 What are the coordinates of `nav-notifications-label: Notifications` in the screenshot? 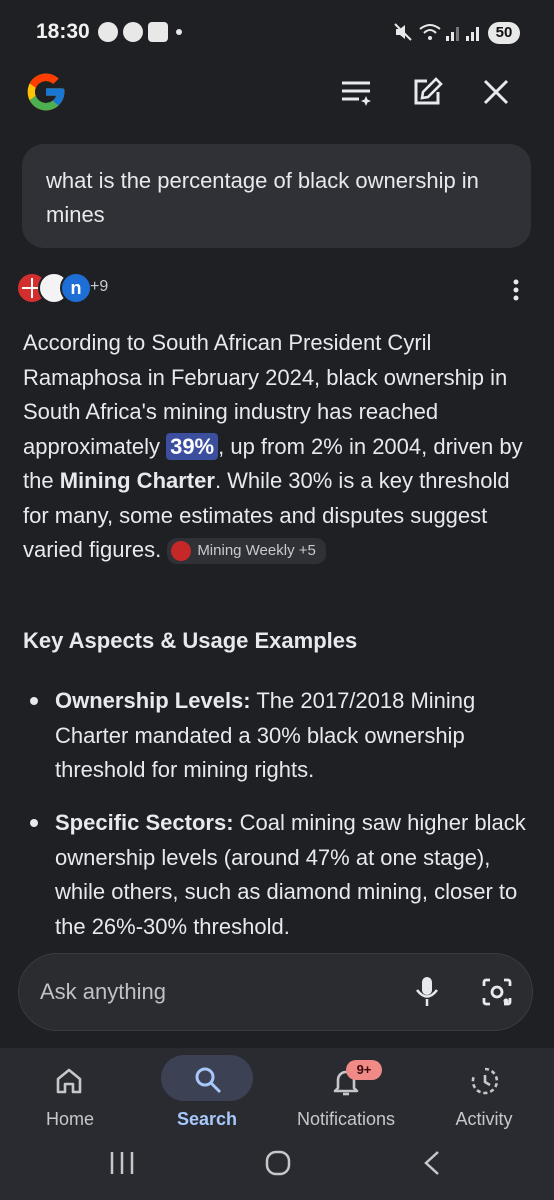 It's located at (346, 1119).